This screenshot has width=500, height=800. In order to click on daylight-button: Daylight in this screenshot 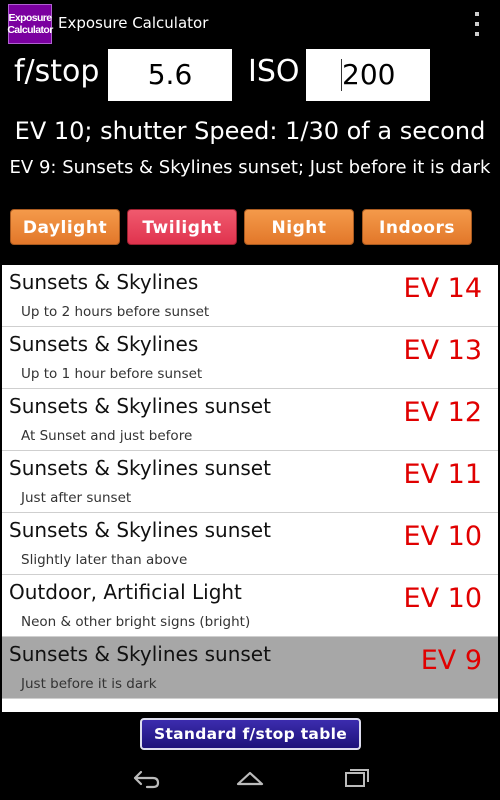, I will do `click(65, 227)`.